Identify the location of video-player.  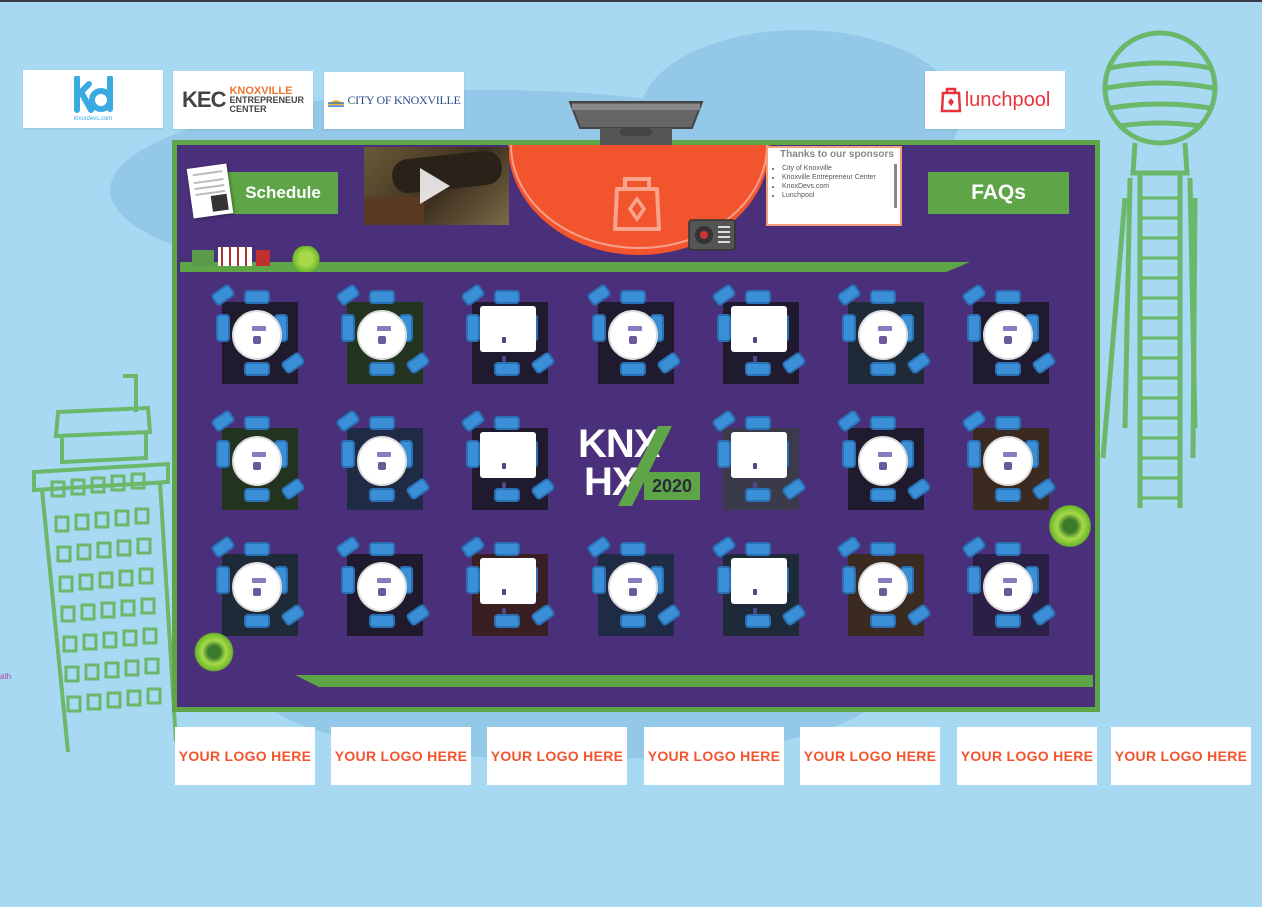
(436, 186).